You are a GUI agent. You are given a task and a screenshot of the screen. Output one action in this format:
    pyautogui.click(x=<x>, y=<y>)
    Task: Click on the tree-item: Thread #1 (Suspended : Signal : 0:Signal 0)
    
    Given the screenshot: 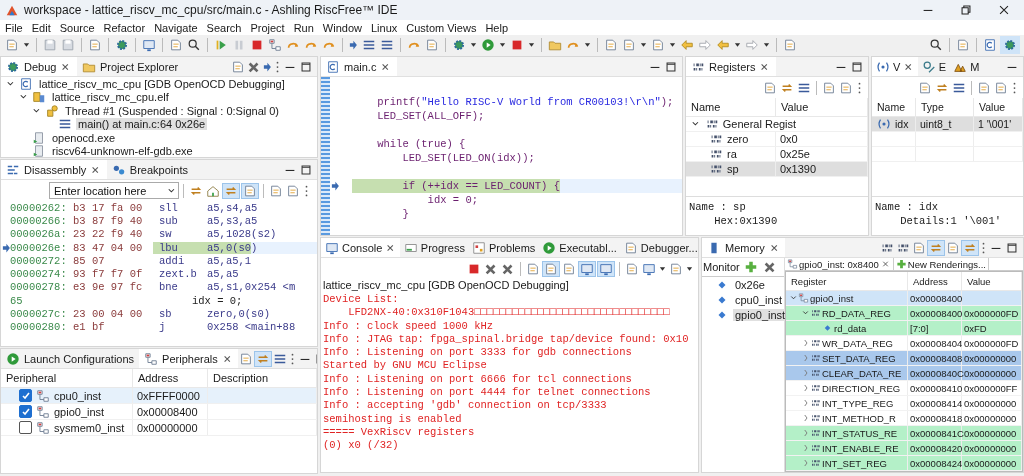 What is the action you would take?
    pyautogui.click(x=172, y=110)
    